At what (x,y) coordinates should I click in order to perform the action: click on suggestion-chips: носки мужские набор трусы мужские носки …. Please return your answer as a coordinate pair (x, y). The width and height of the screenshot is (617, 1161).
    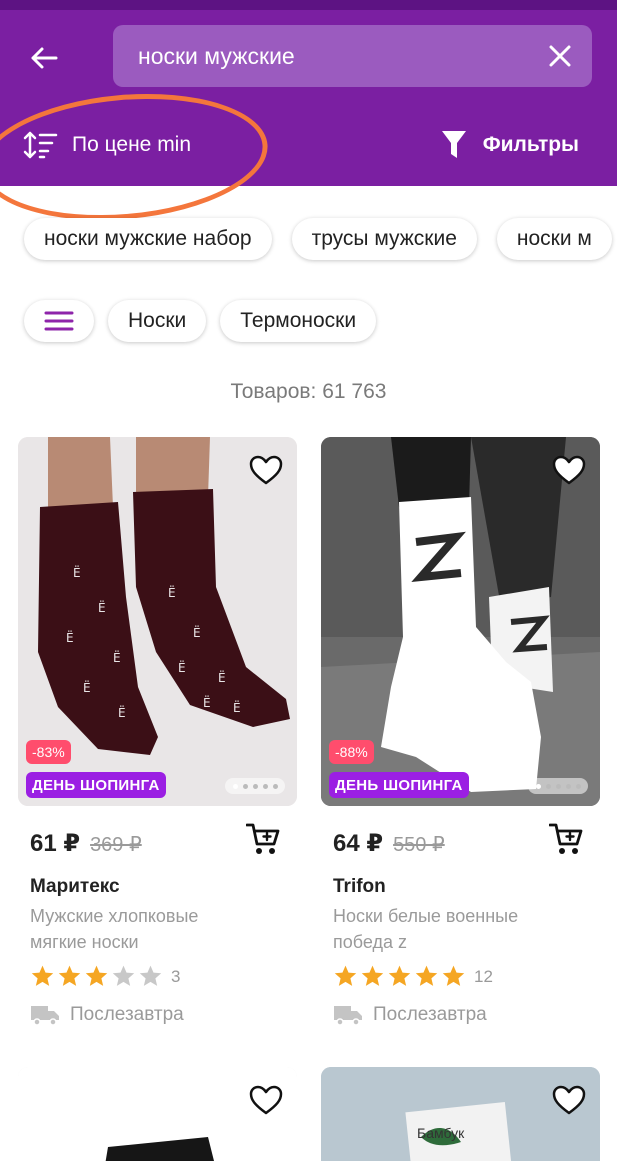
    Looking at the image, I should click on (320, 240).